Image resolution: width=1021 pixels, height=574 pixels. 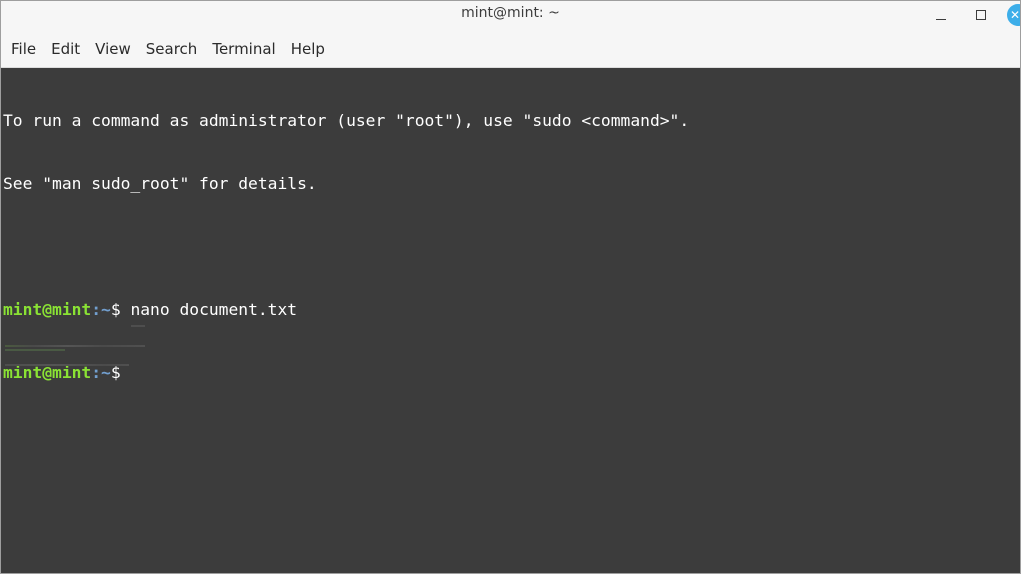 I want to click on maximize-icon, so click(x=981, y=15).